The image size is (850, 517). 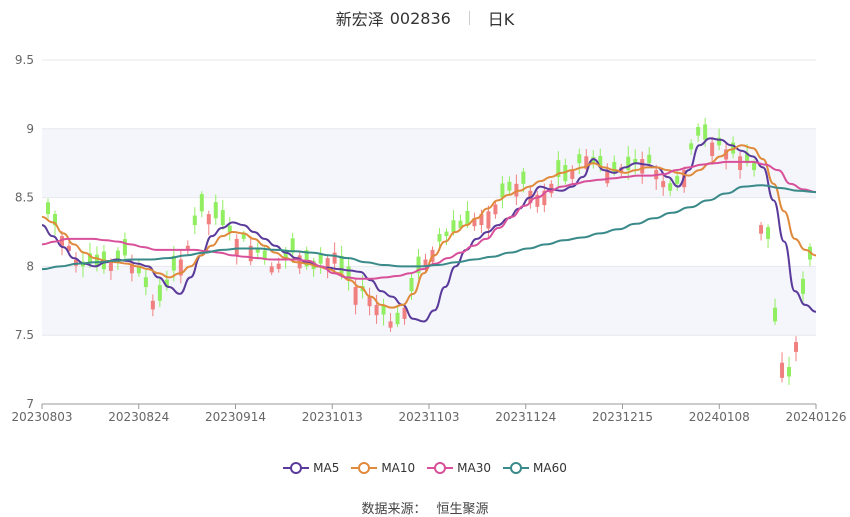 I want to click on y-tick-label: 9, so click(x=30, y=129).